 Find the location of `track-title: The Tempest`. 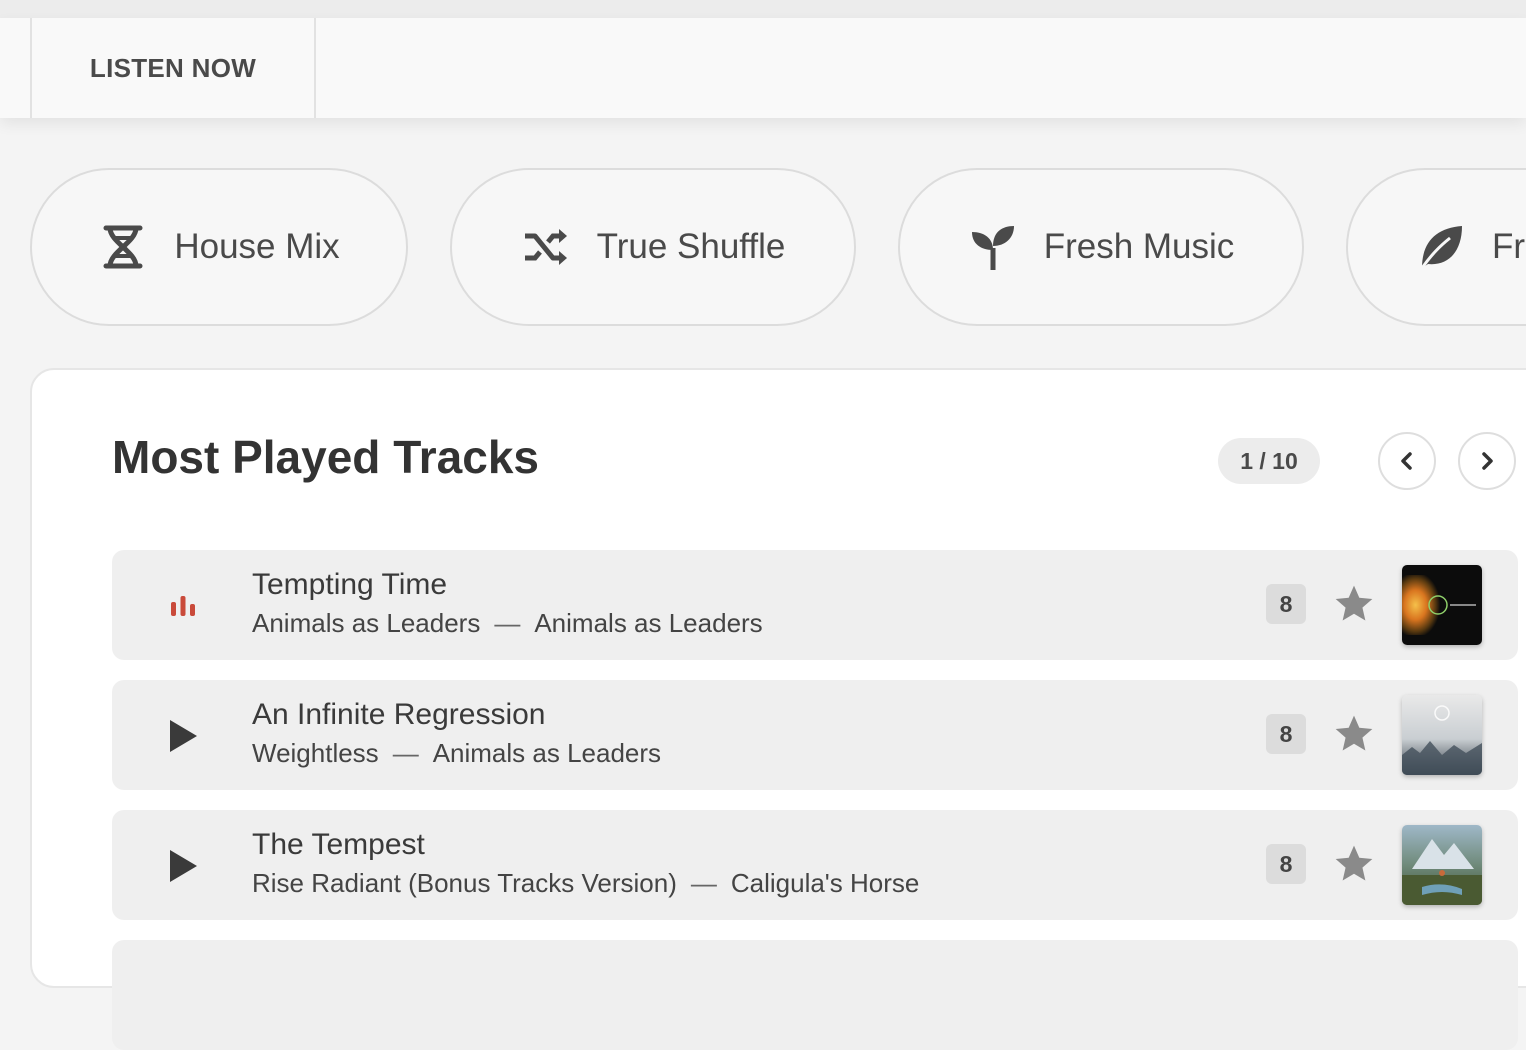

track-title: The Tempest is located at coordinates (338, 845).